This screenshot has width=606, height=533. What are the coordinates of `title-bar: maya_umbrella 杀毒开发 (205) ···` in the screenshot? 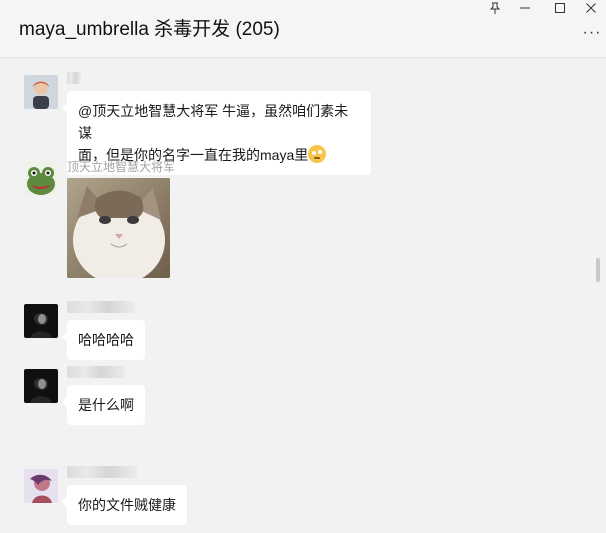 It's located at (303, 29).